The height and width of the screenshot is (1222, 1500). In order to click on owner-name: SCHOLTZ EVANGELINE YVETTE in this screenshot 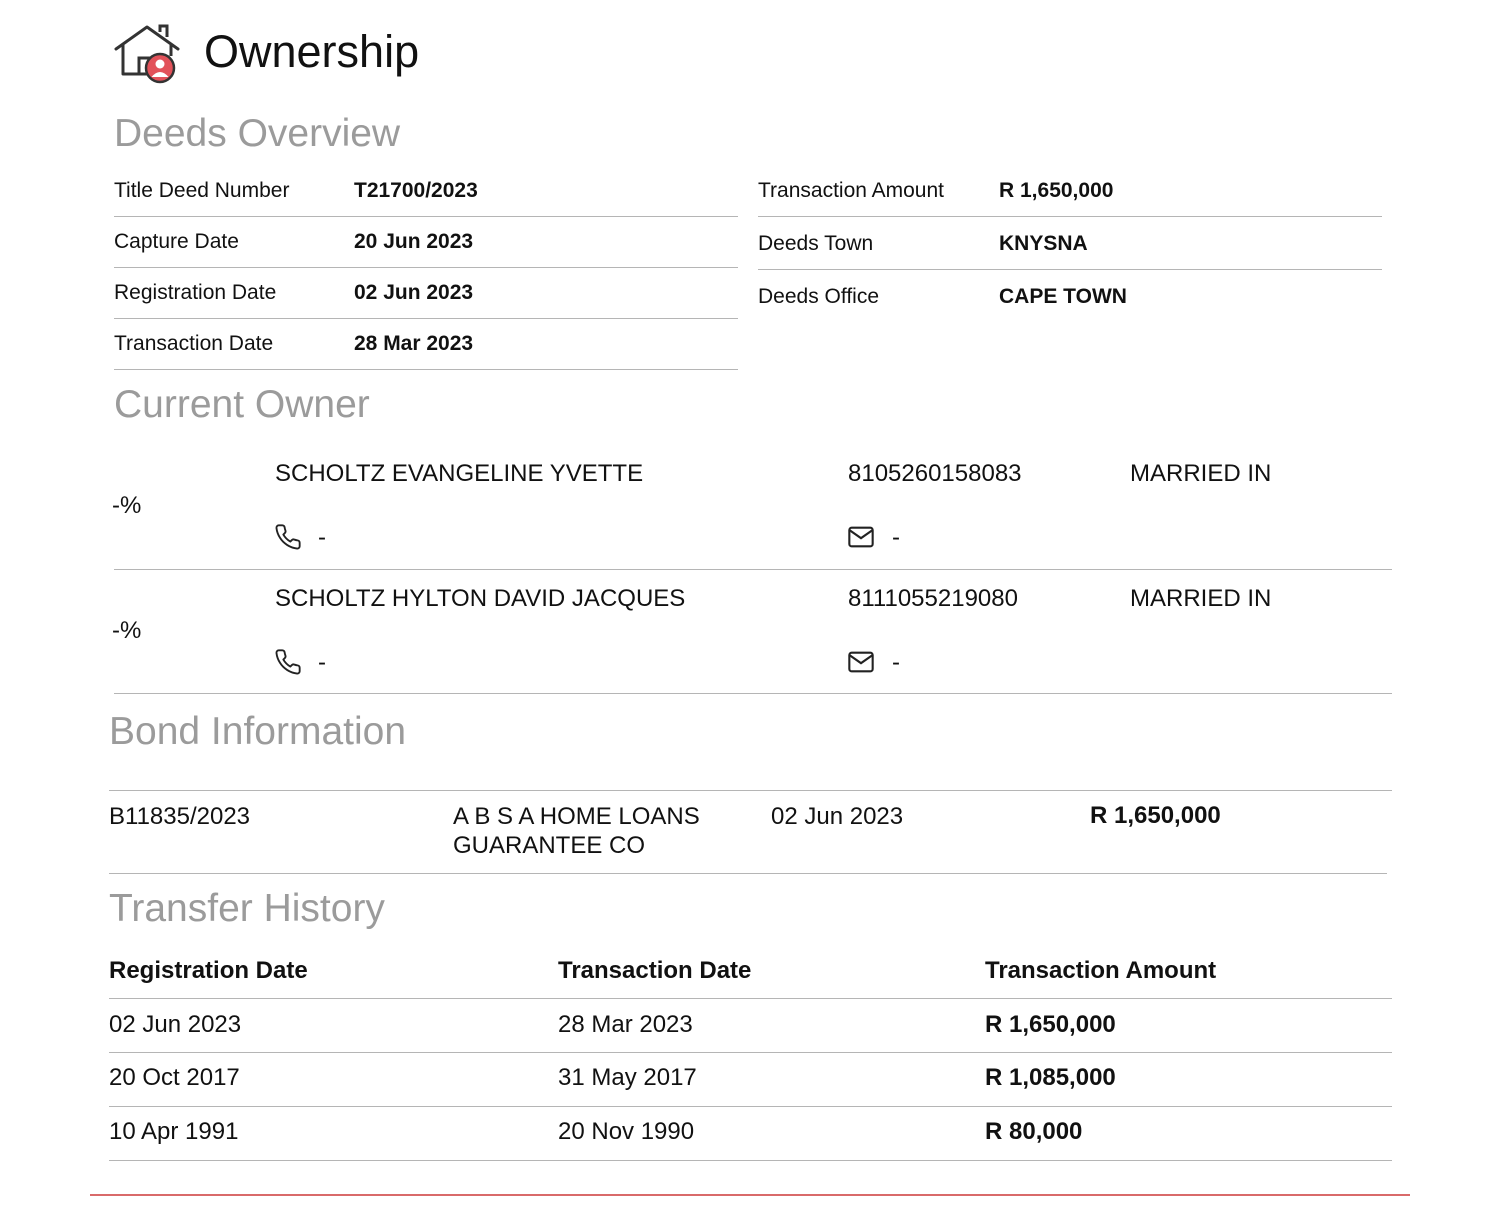, I will do `click(459, 473)`.